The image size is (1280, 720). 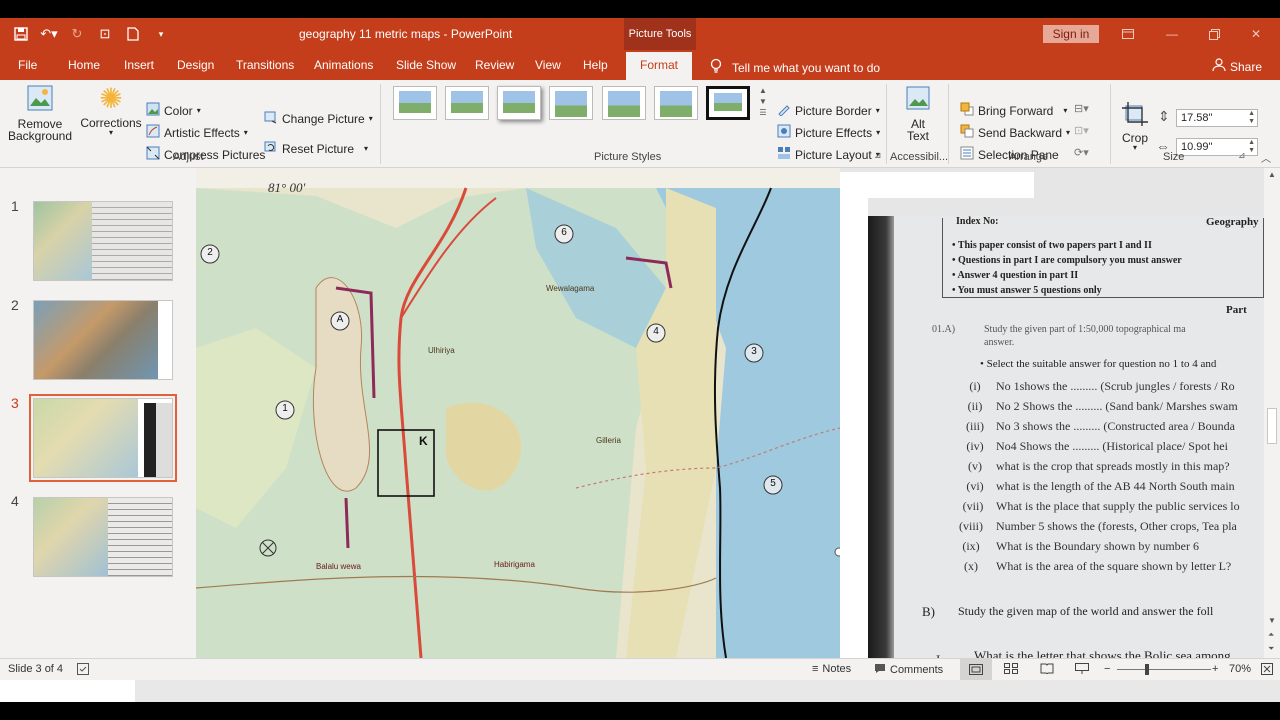 What do you see at coordinates (1082, 668) in the screenshot?
I see `slide-show-icon` at bounding box center [1082, 668].